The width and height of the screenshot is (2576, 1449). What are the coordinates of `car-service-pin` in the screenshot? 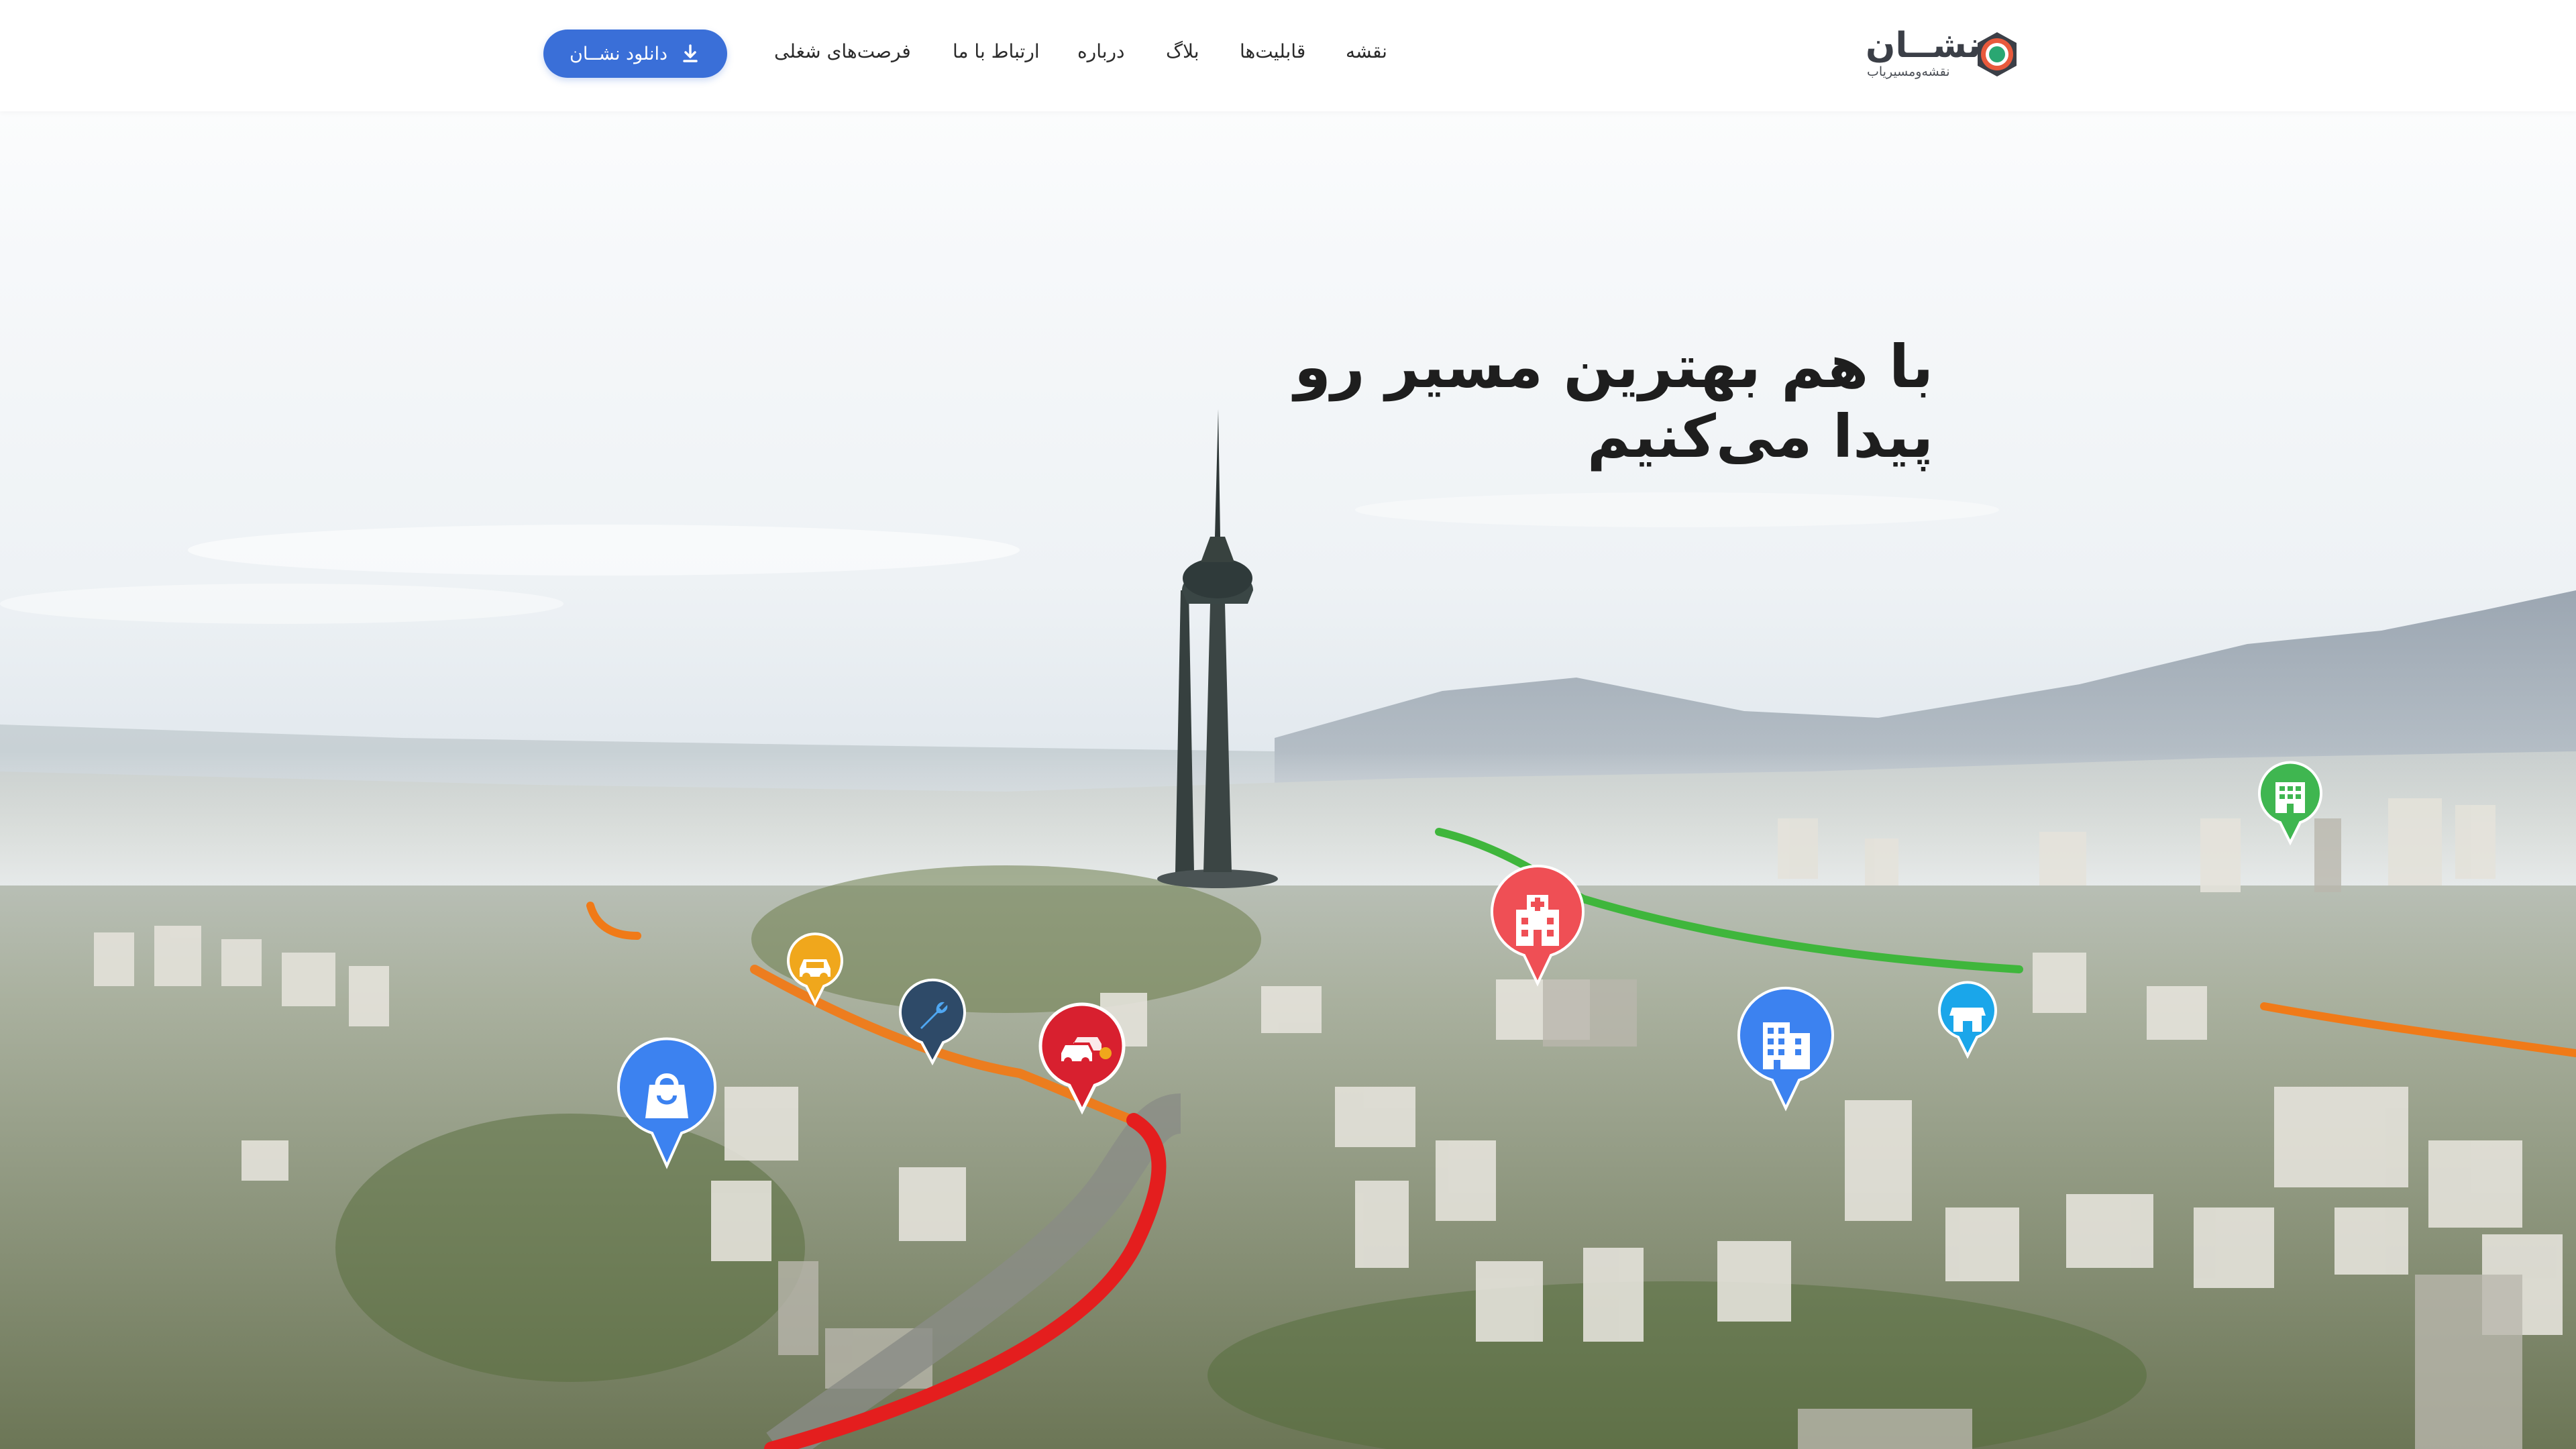 It's located at (815, 969).